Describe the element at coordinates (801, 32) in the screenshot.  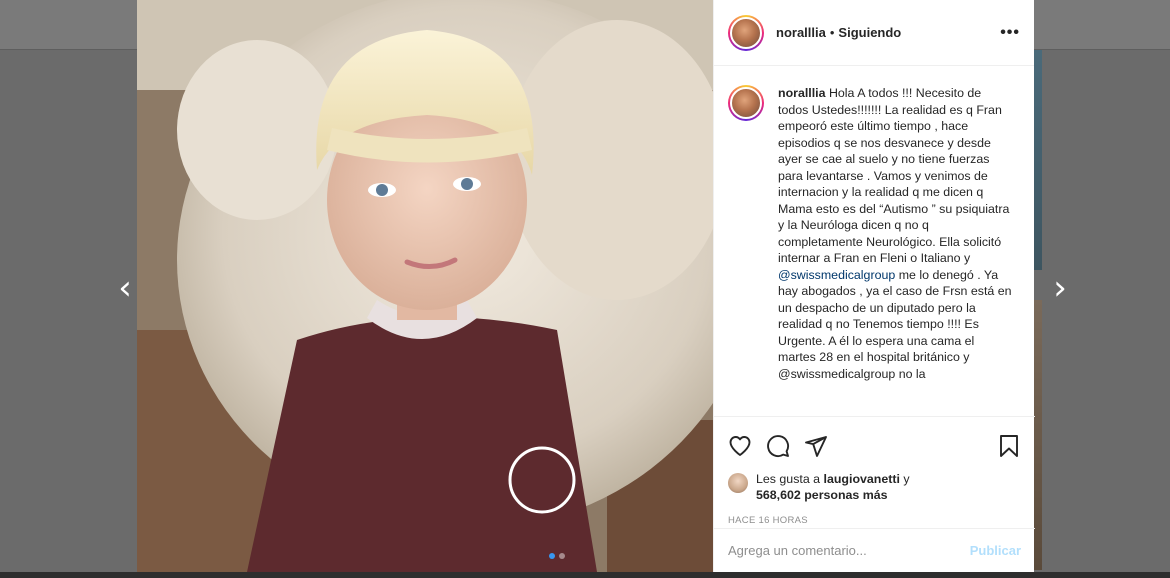
I see `header-username: noralllia` at that location.